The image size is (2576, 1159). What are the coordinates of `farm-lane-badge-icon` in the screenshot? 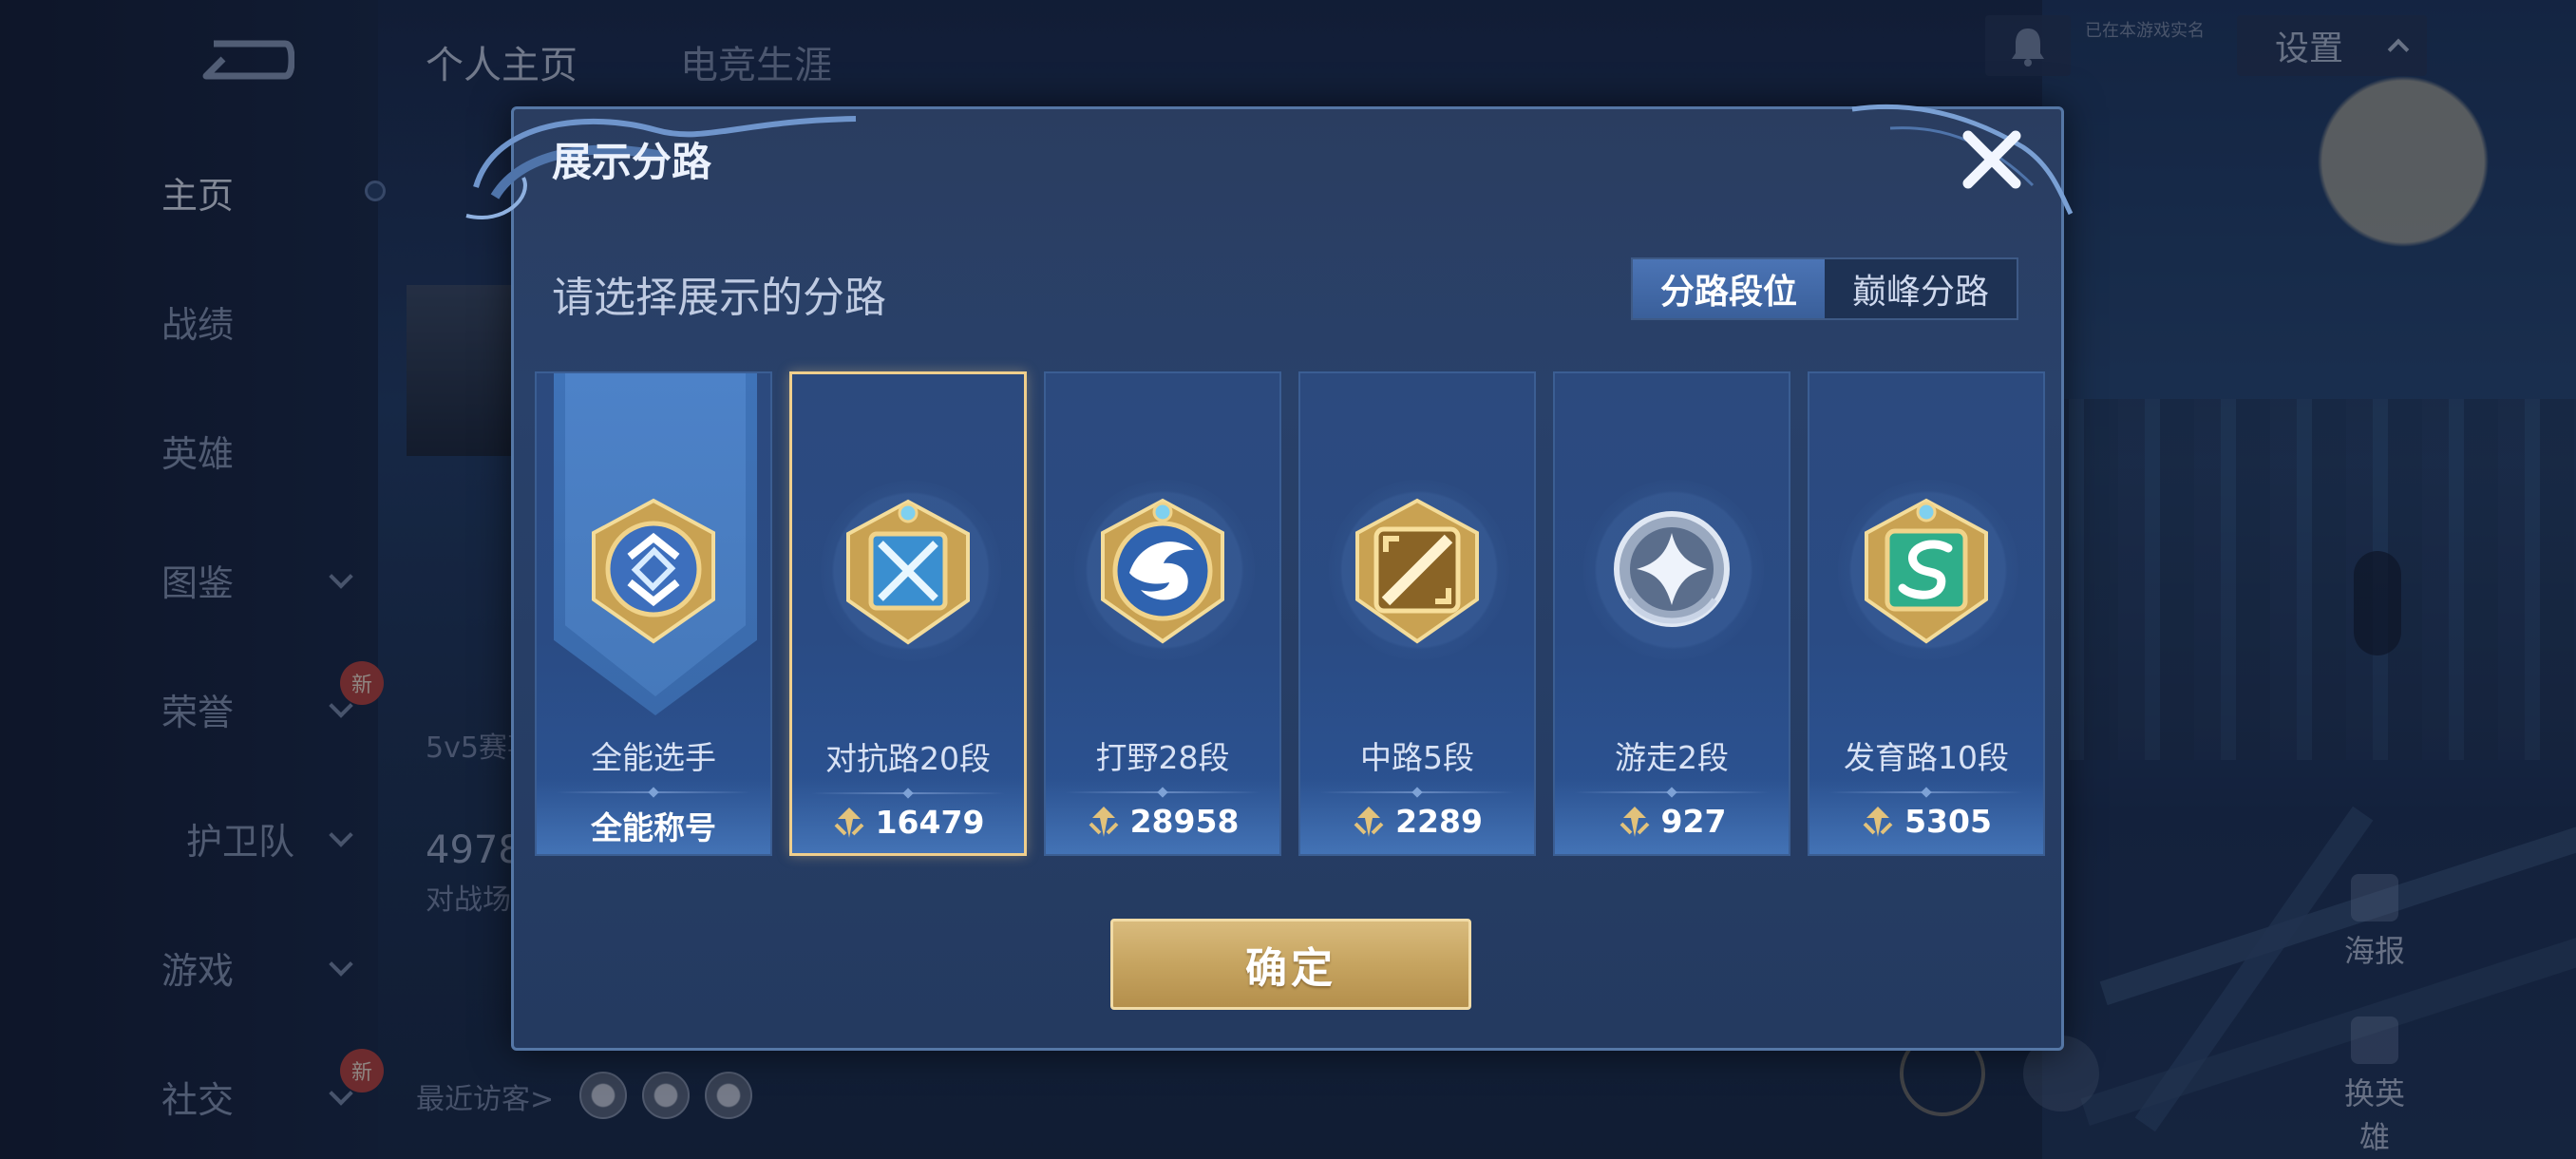 It's located at (1926, 571).